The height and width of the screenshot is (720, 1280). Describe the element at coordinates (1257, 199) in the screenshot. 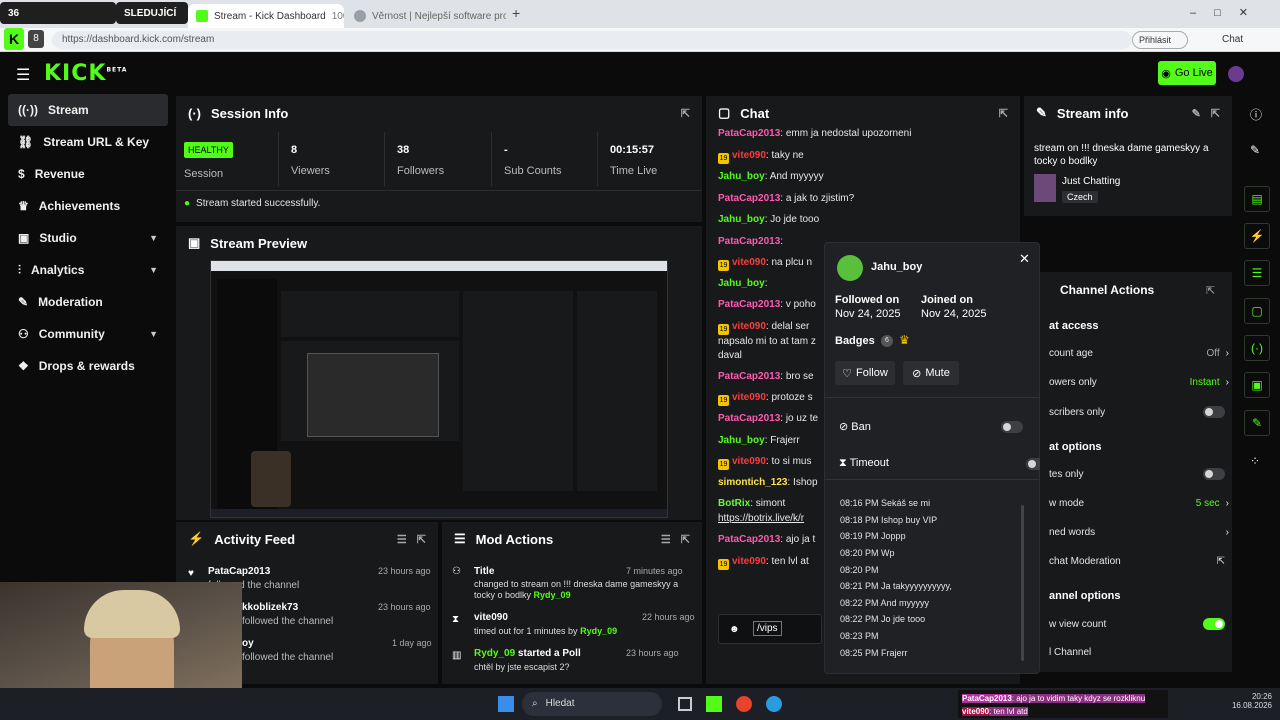

I see `rail-session-icon: ▤` at that location.